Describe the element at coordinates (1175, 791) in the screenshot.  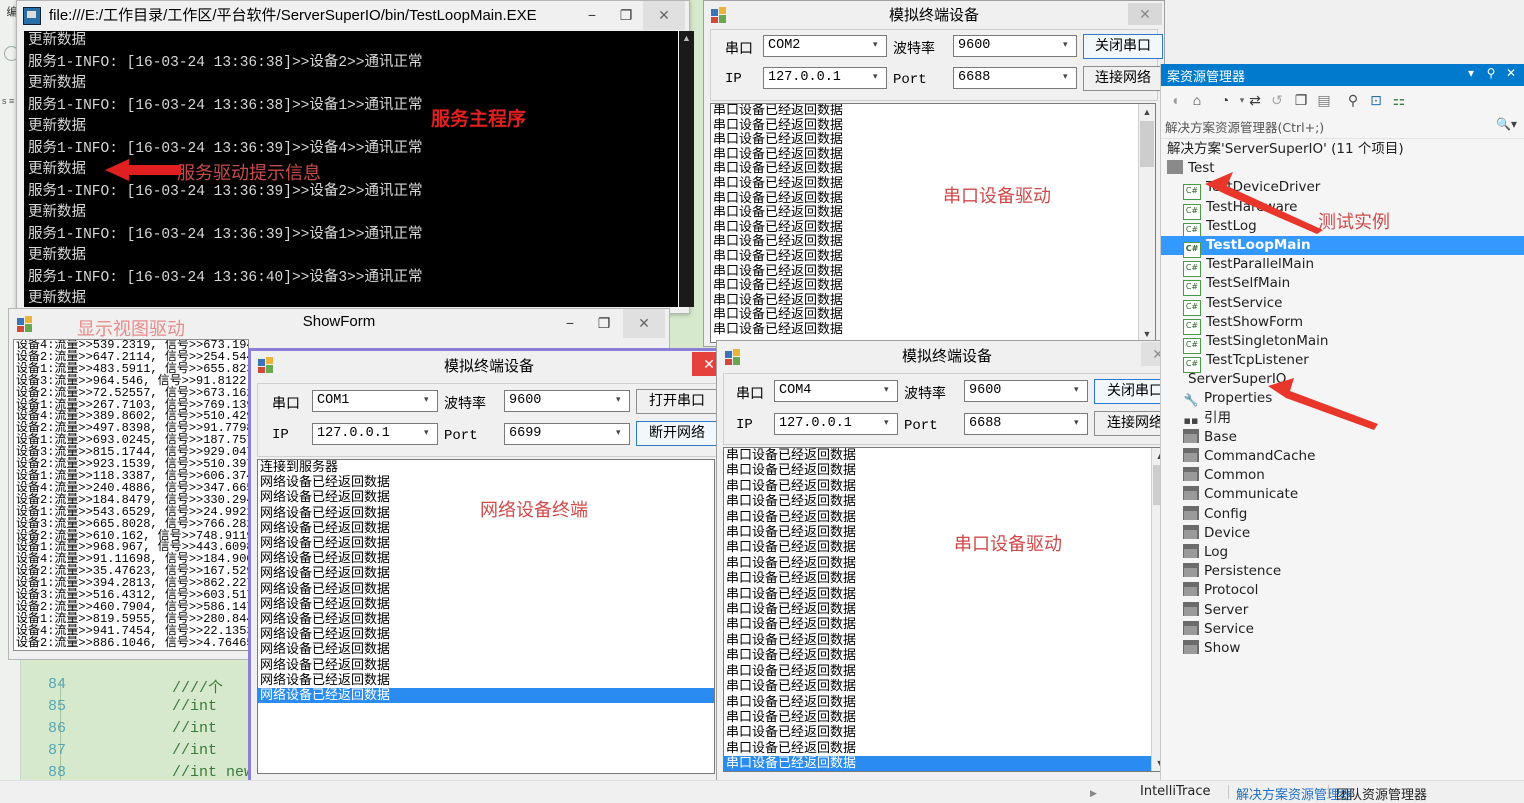
I see `status-tab-intellitrace: IntelliTrace` at that location.